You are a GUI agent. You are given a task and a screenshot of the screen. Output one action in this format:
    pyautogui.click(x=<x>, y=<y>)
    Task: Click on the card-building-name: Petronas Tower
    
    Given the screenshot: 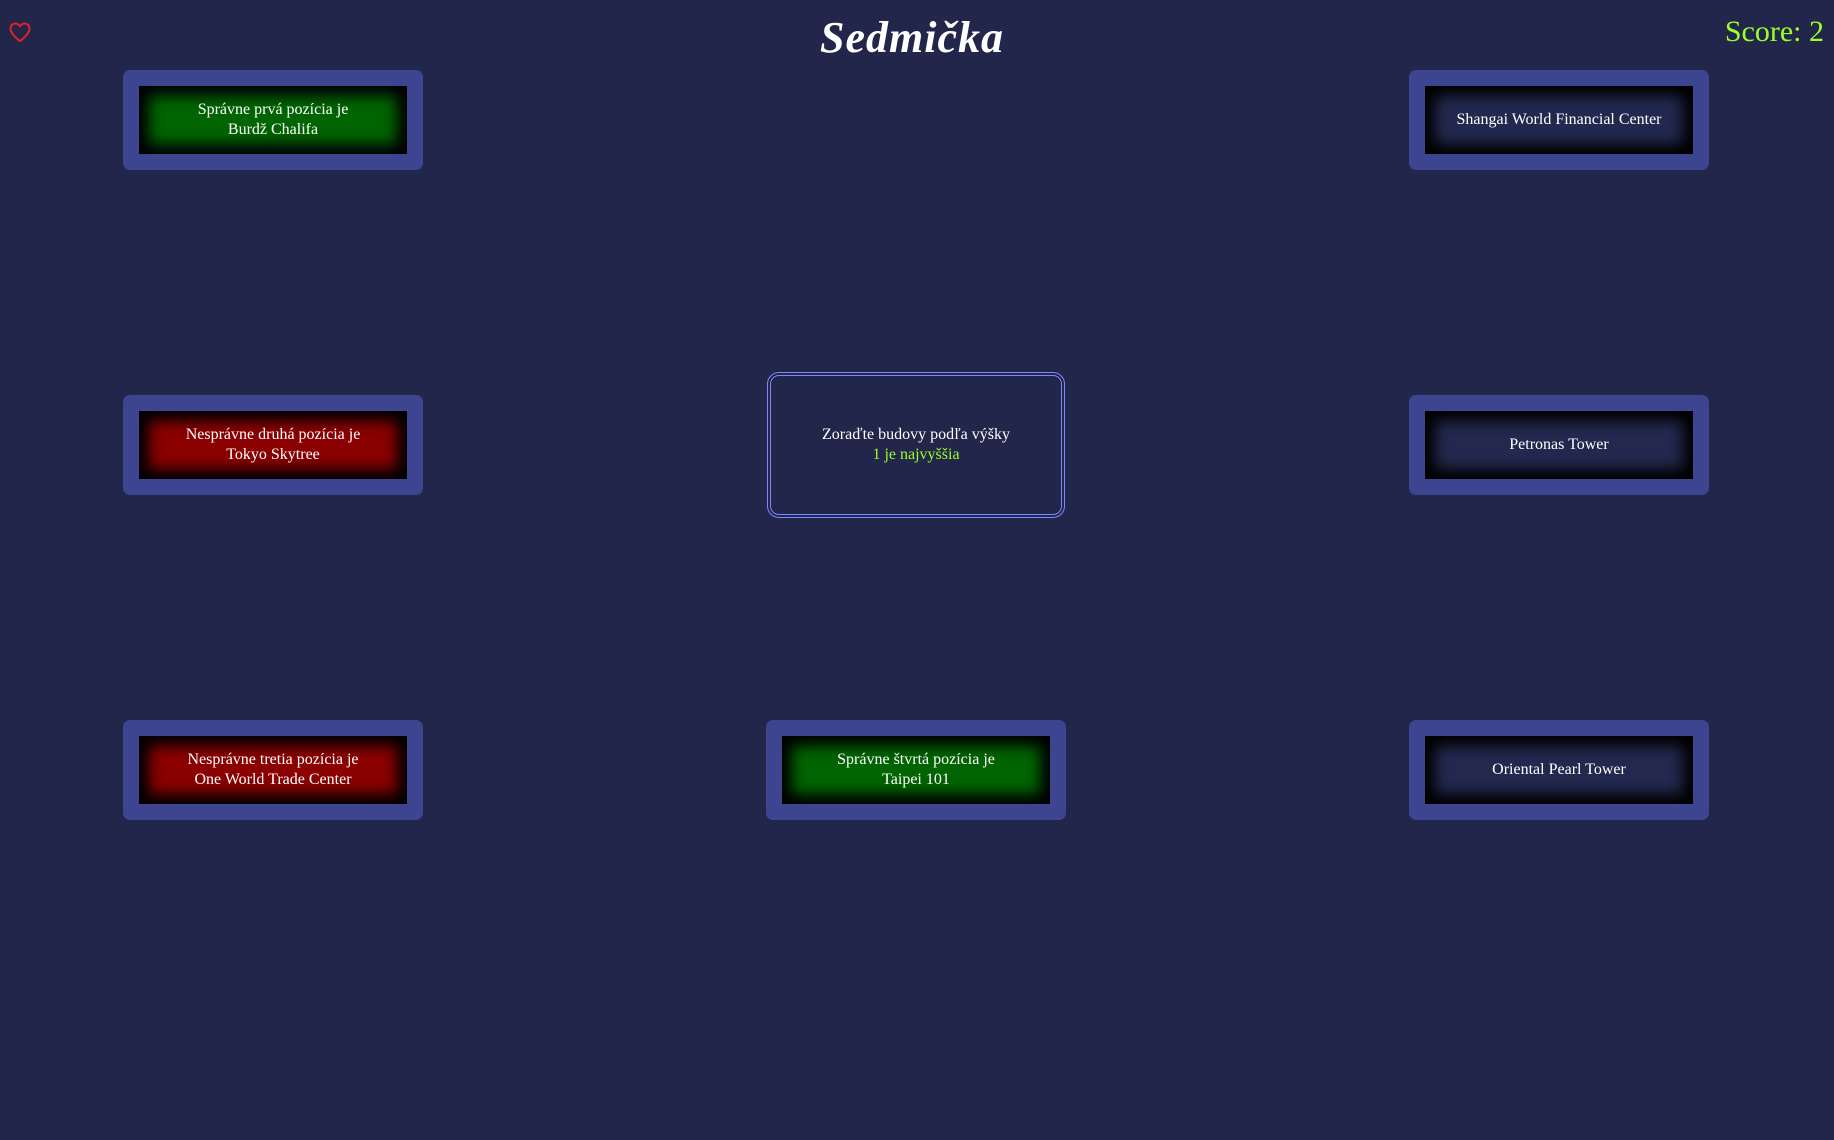 What is the action you would take?
    pyautogui.click(x=1559, y=444)
    